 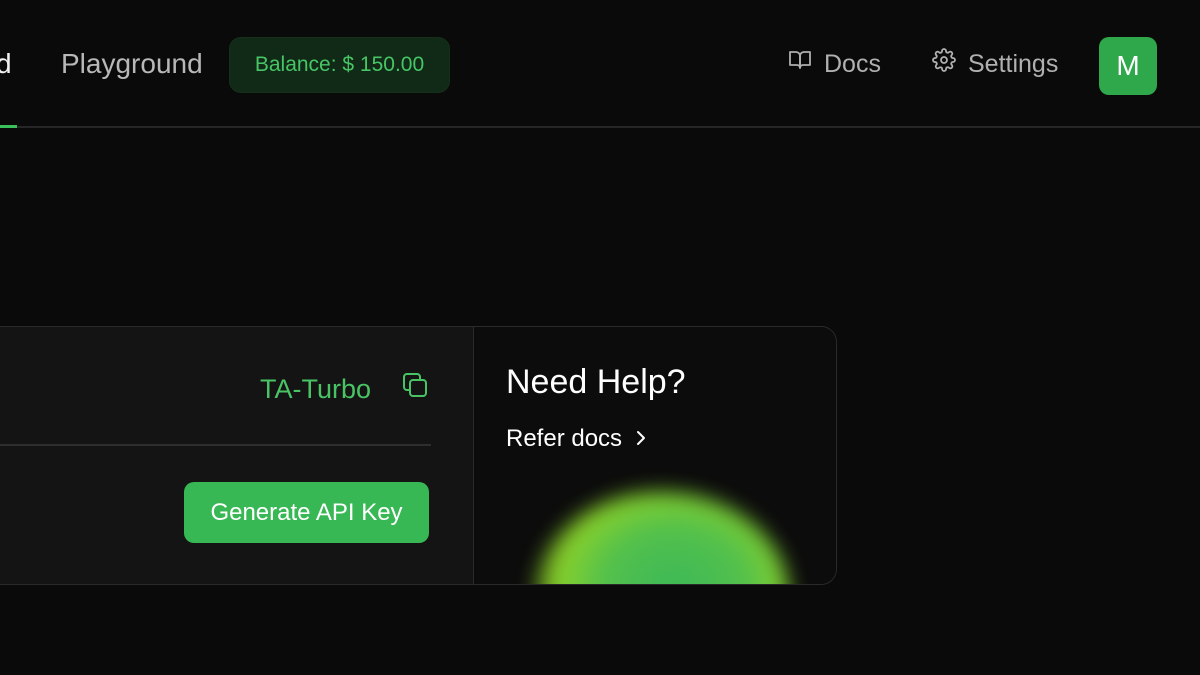 I want to click on tab-dashboard: d, so click(x=6, y=64).